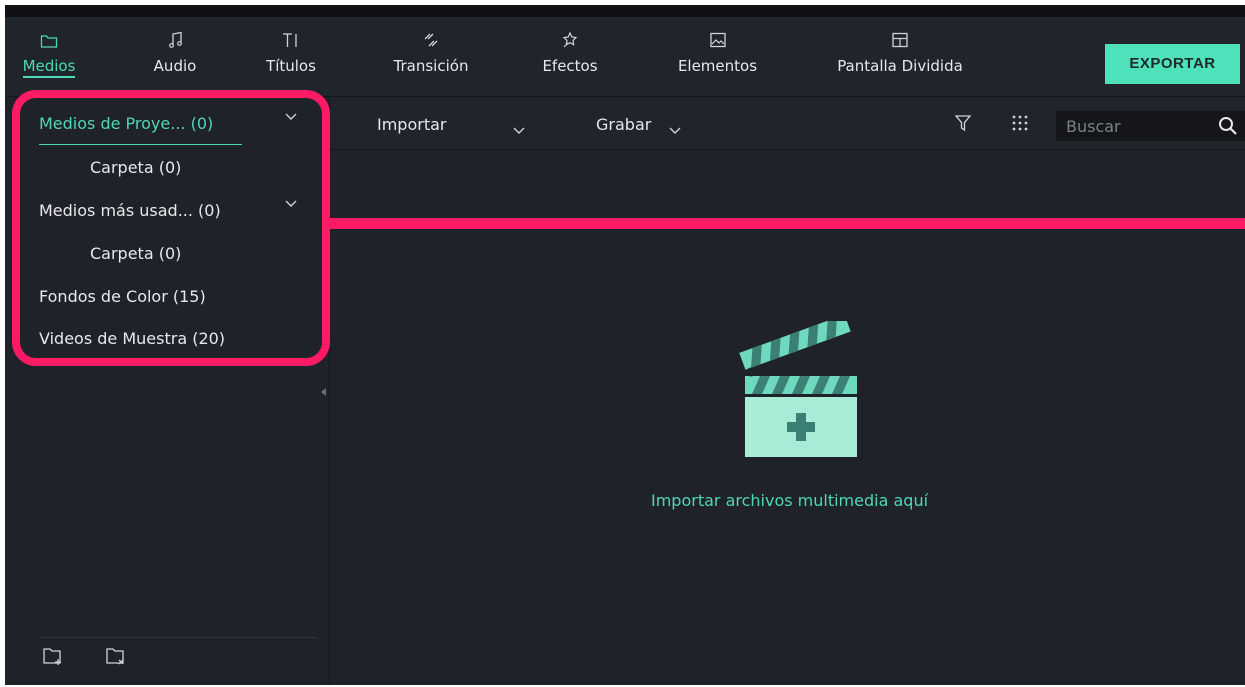  Describe the element at coordinates (53, 656) in the screenshot. I see `new-folder-icon` at that location.